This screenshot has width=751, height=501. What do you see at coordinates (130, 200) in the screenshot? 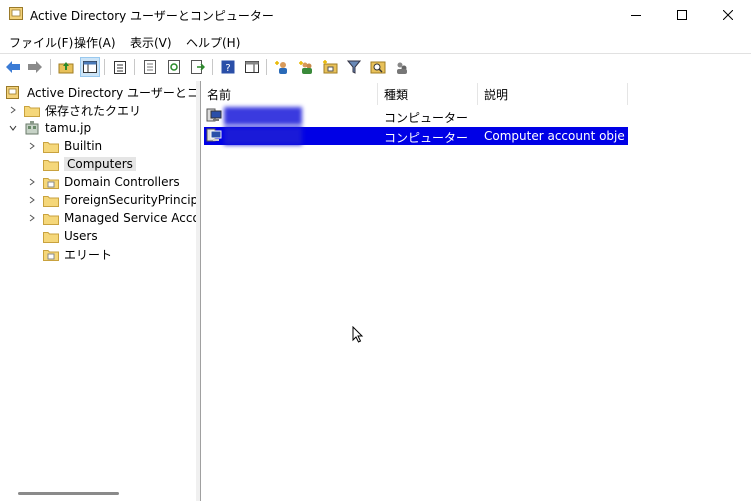
I see `tree-item-label: ForeignSecurityPrincipals` at bounding box center [130, 200].